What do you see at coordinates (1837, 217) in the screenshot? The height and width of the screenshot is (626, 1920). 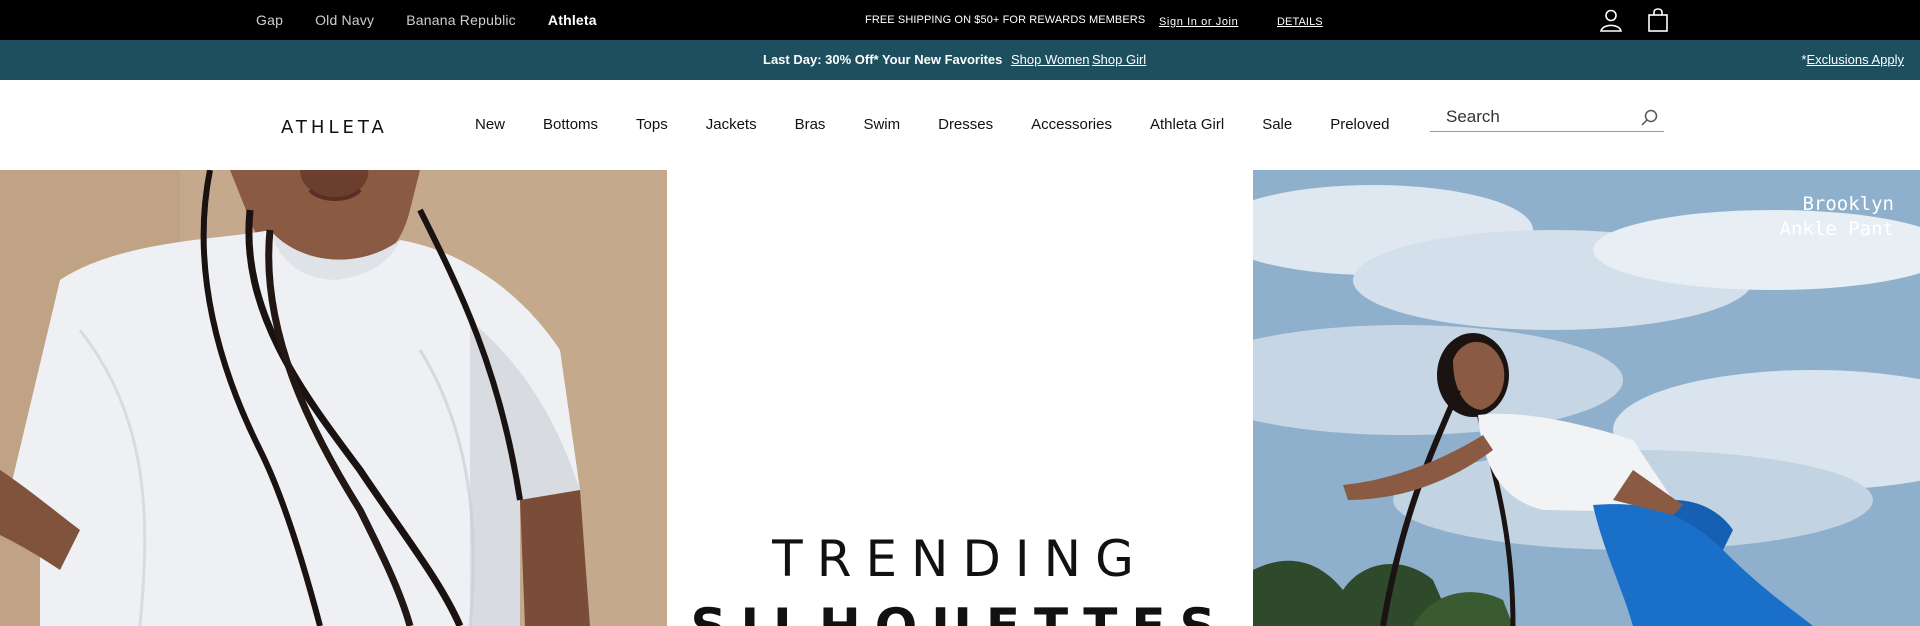 I see `product-label: Brooklyn Ankle Pant` at bounding box center [1837, 217].